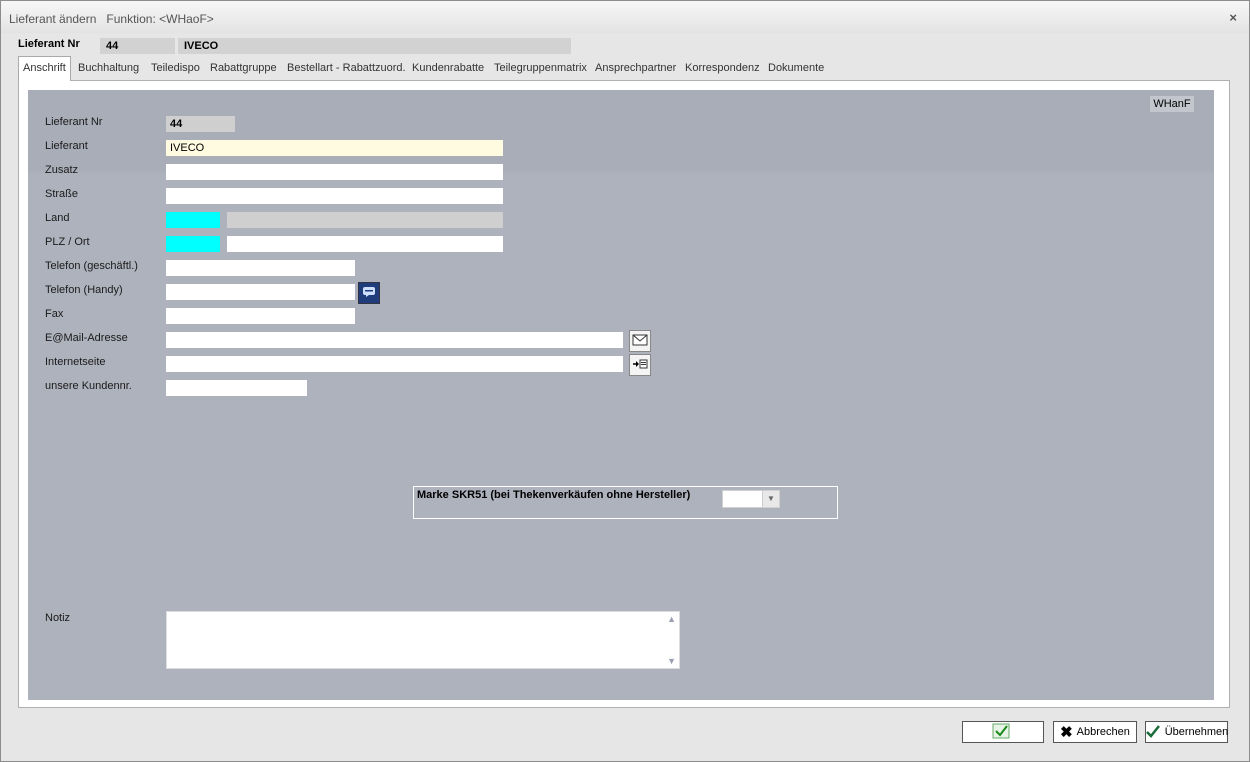 Image resolution: width=1250 pixels, height=762 pixels. I want to click on title-bar: Lieferant ändern Funktion: <WHaoF> ×, so click(625, 17).